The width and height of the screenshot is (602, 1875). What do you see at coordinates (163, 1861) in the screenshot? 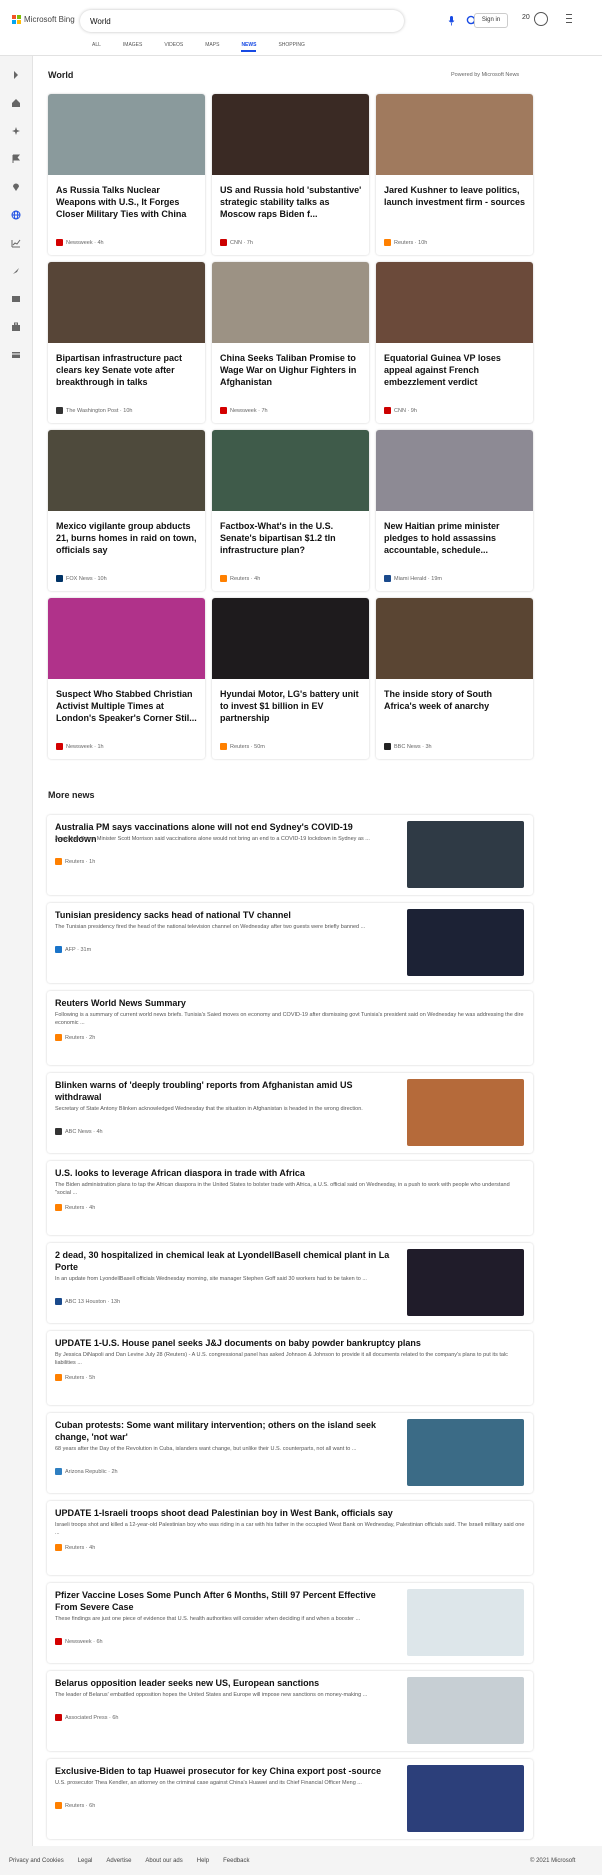
I see `footer-link-about-ads: About our ads` at bounding box center [163, 1861].